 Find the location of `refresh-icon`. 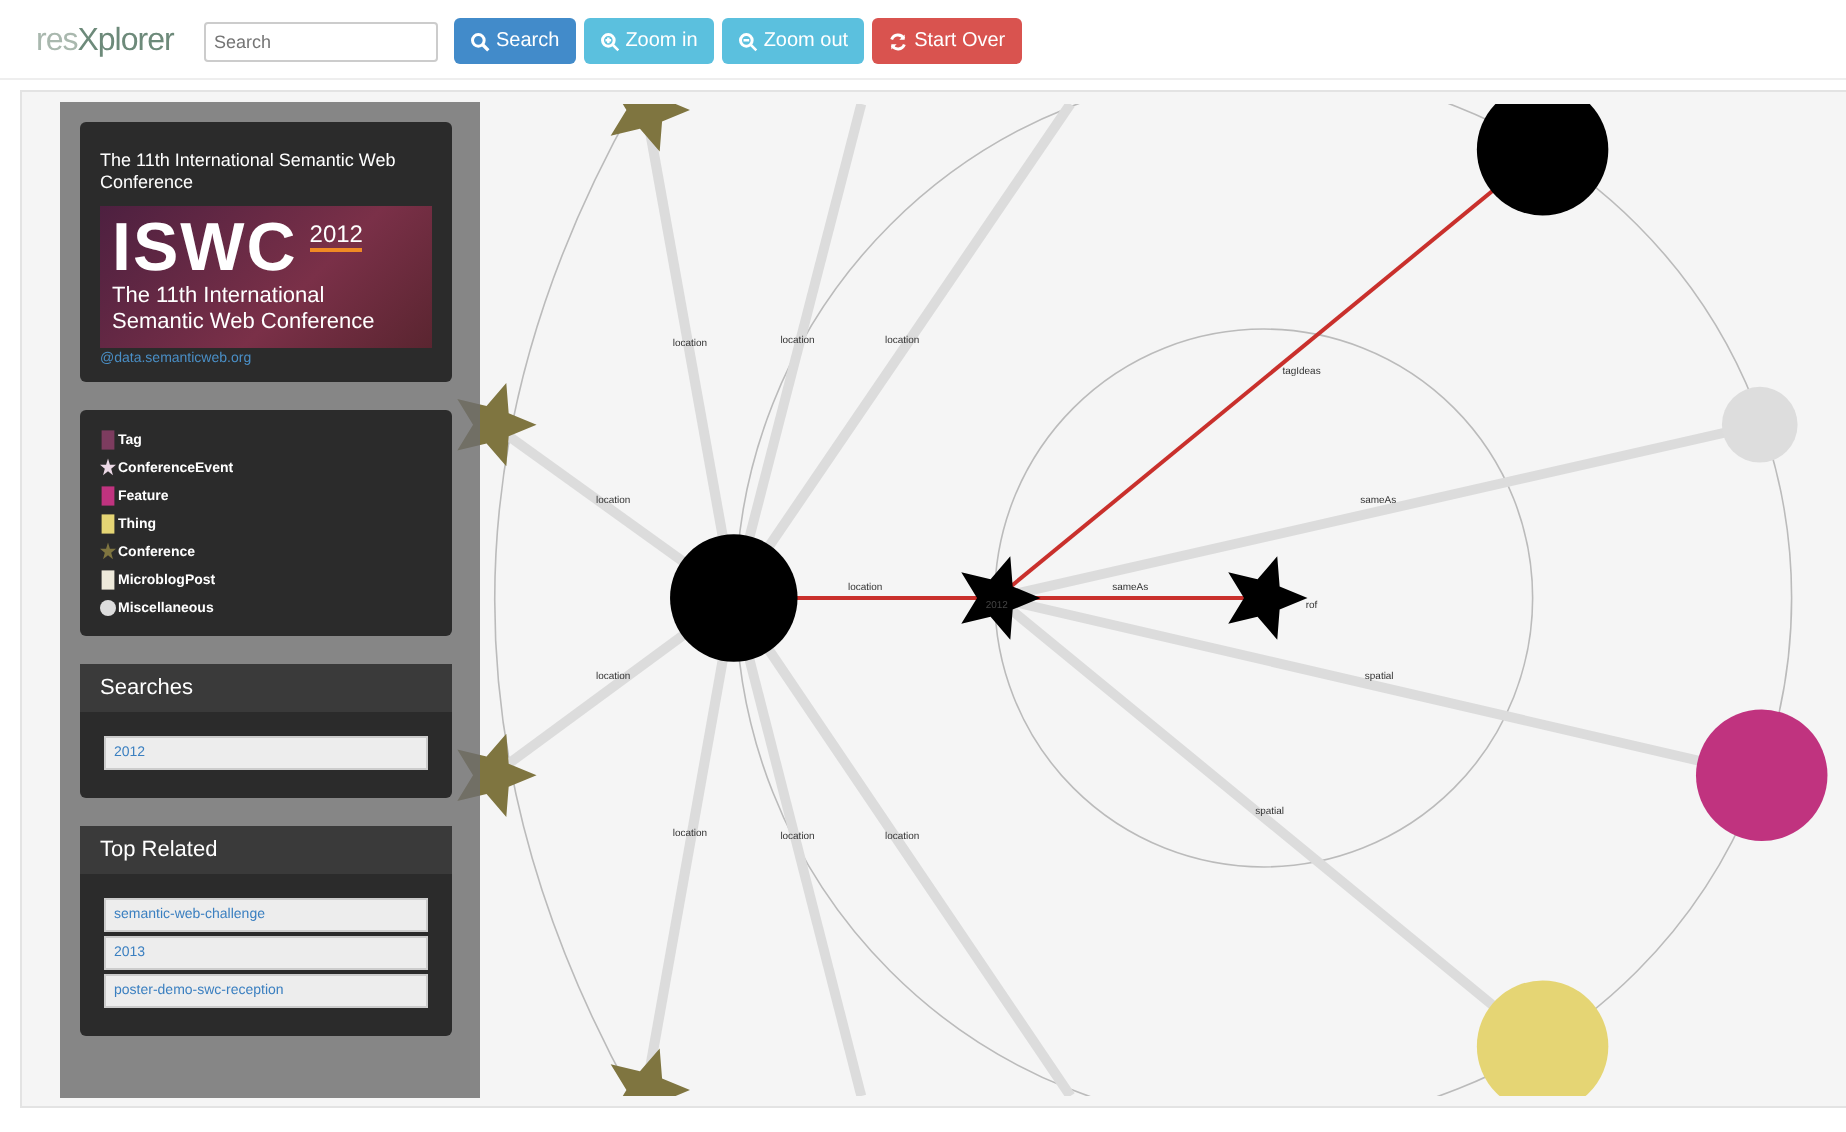

refresh-icon is located at coordinates (898, 41).